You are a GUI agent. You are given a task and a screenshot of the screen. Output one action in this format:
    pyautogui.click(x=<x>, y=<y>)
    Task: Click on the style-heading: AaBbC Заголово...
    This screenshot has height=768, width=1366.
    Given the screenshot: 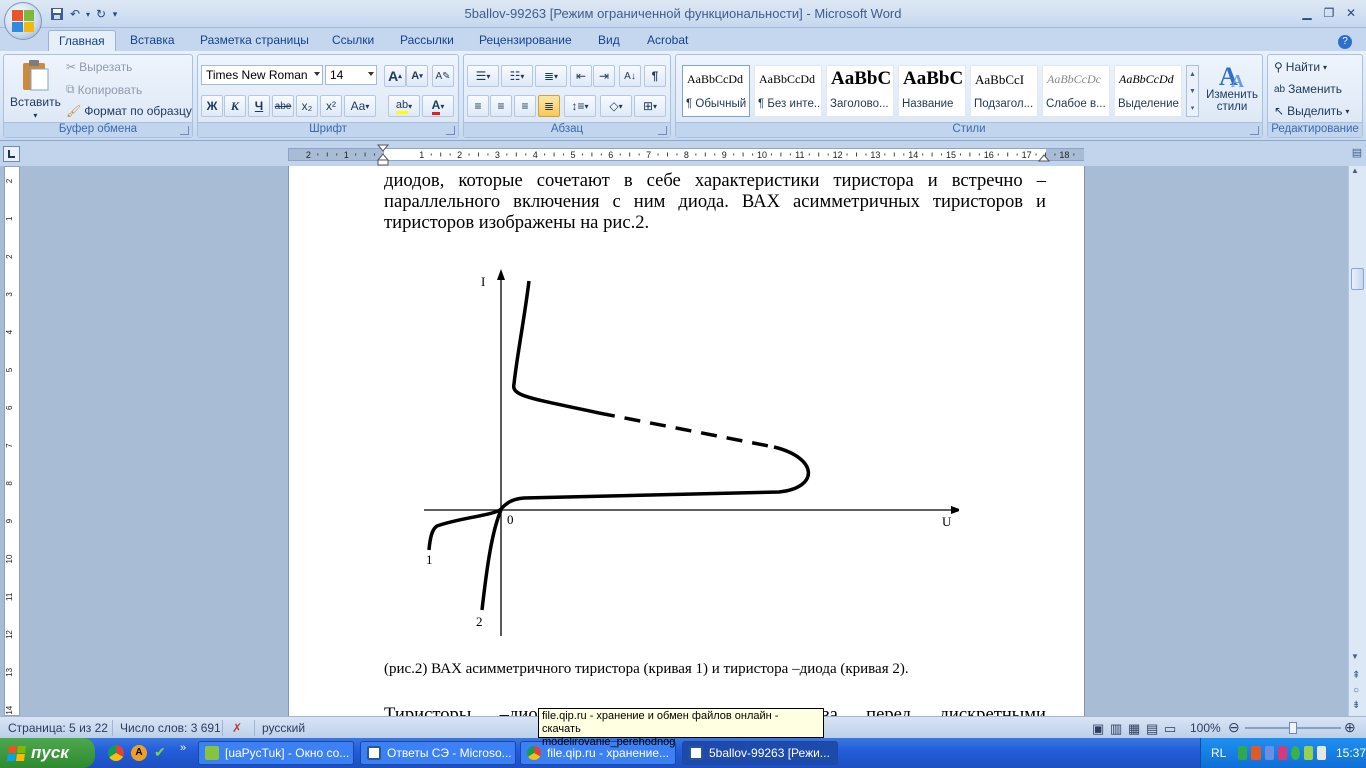 What is the action you would take?
    pyautogui.click(x=860, y=91)
    